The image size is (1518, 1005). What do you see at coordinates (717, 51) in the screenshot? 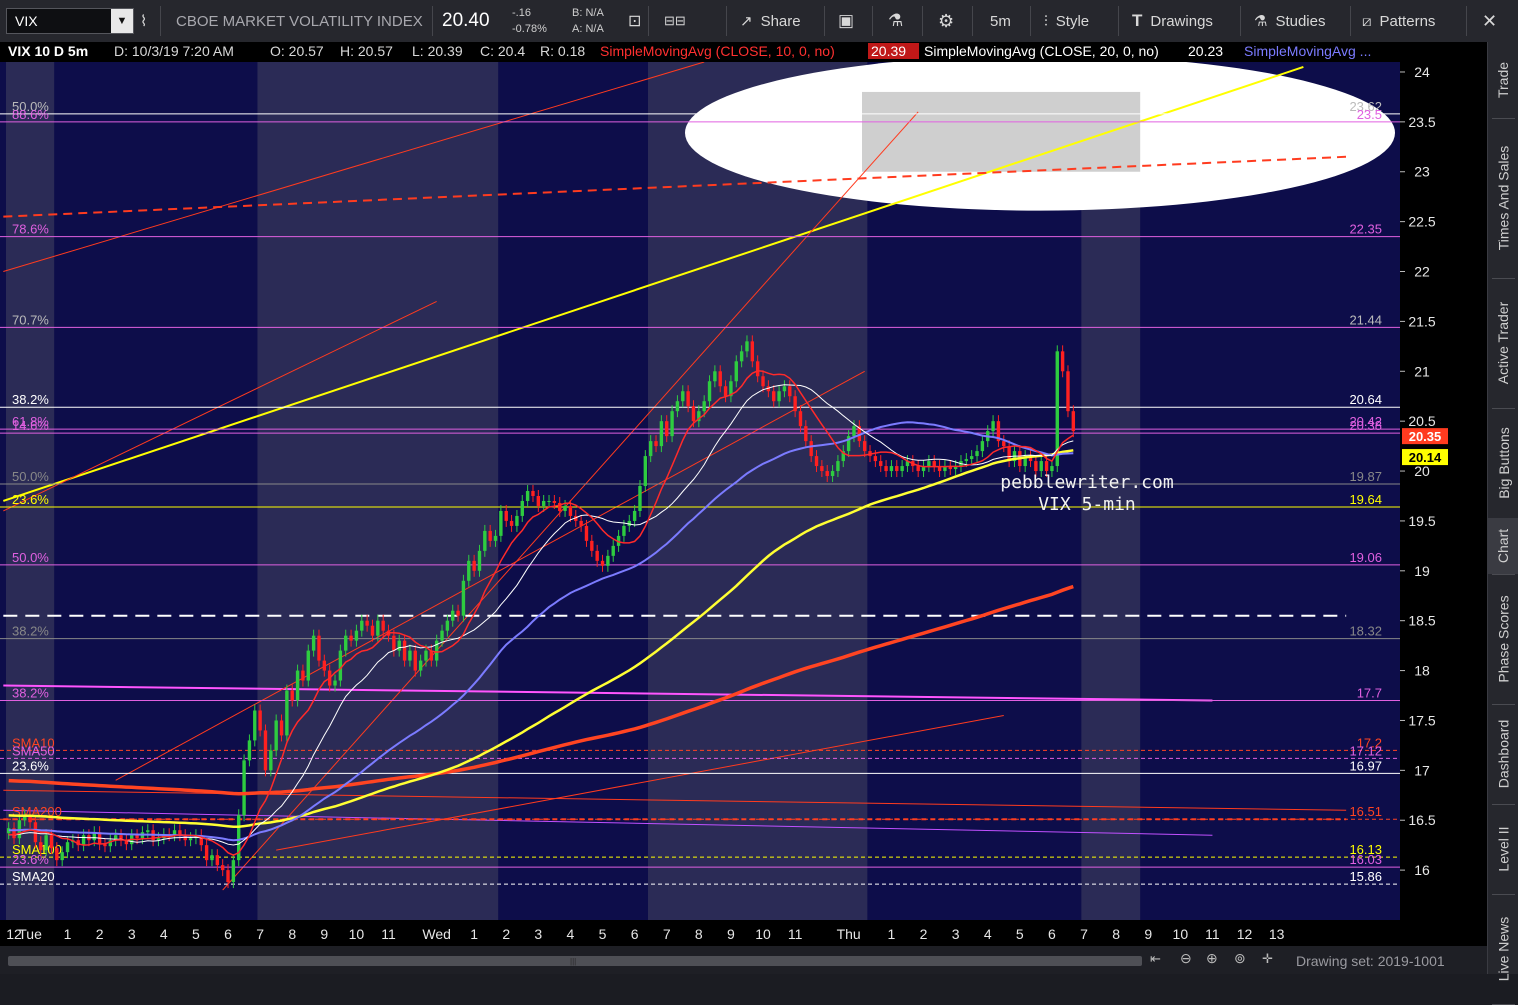
I see `sma10-label: SimpleMovingAvg (CLOSE, 10, 0, no)` at bounding box center [717, 51].